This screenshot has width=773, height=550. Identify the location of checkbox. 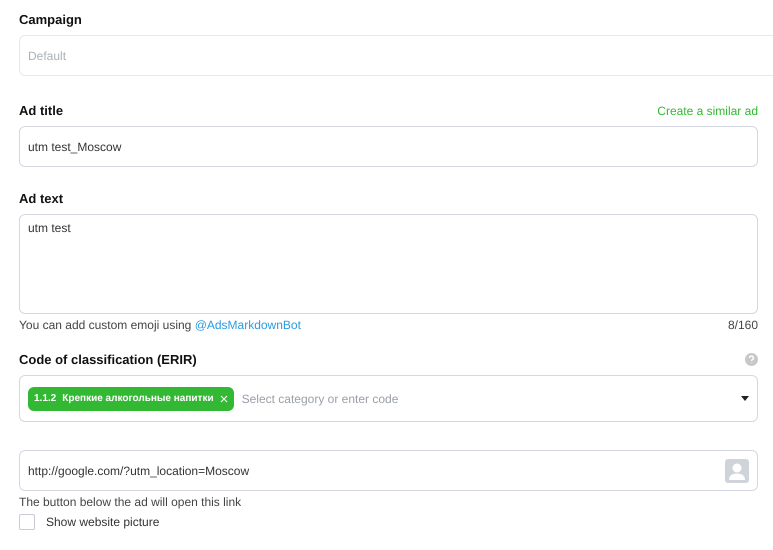
(27, 522).